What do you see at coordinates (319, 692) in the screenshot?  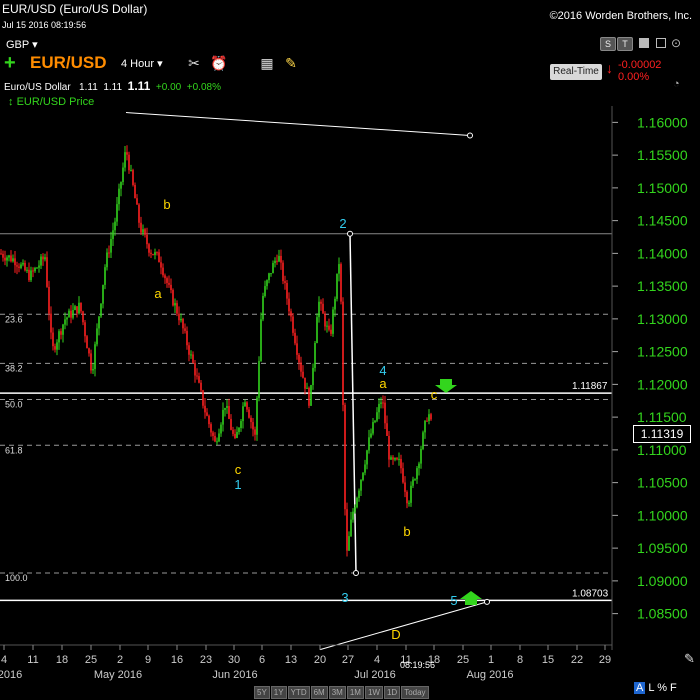 I see `range-tab: 6M` at bounding box center [319, 692].